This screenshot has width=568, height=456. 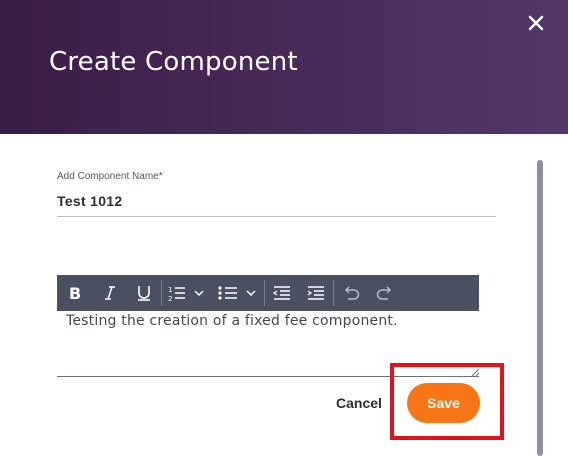 I want to click on rich-text-toolbar: B 1 2, so click(x=268, y=293).